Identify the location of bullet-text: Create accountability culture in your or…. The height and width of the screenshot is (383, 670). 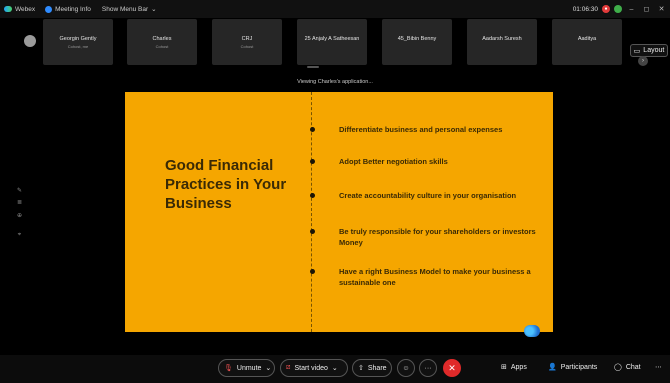
(428, 195).